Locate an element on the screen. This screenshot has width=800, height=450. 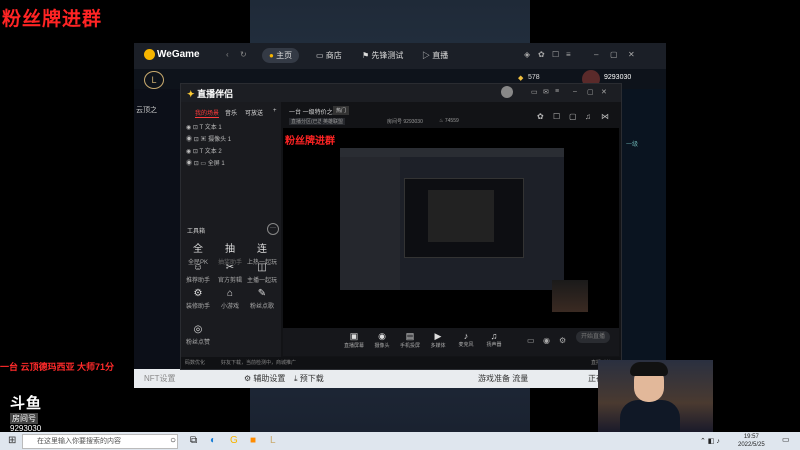
notification-icon: ▭ is located at coordinates (786, 439).